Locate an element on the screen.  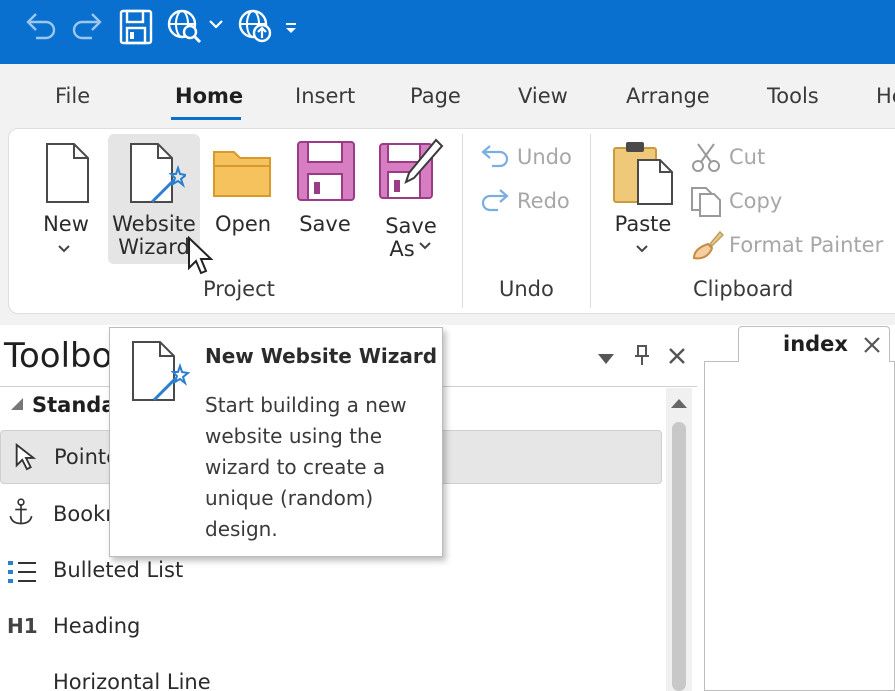
tab-page: Page is located at coordinates (435, 96).